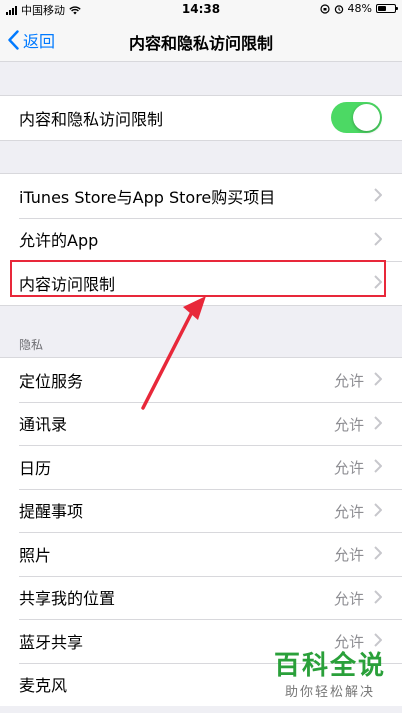 The image size is (402, 713). What do you see at coordinates (201, 239) in the screenshot?
I see `row-allowed-apps: 允许的App` at bounding box center [201, 239].